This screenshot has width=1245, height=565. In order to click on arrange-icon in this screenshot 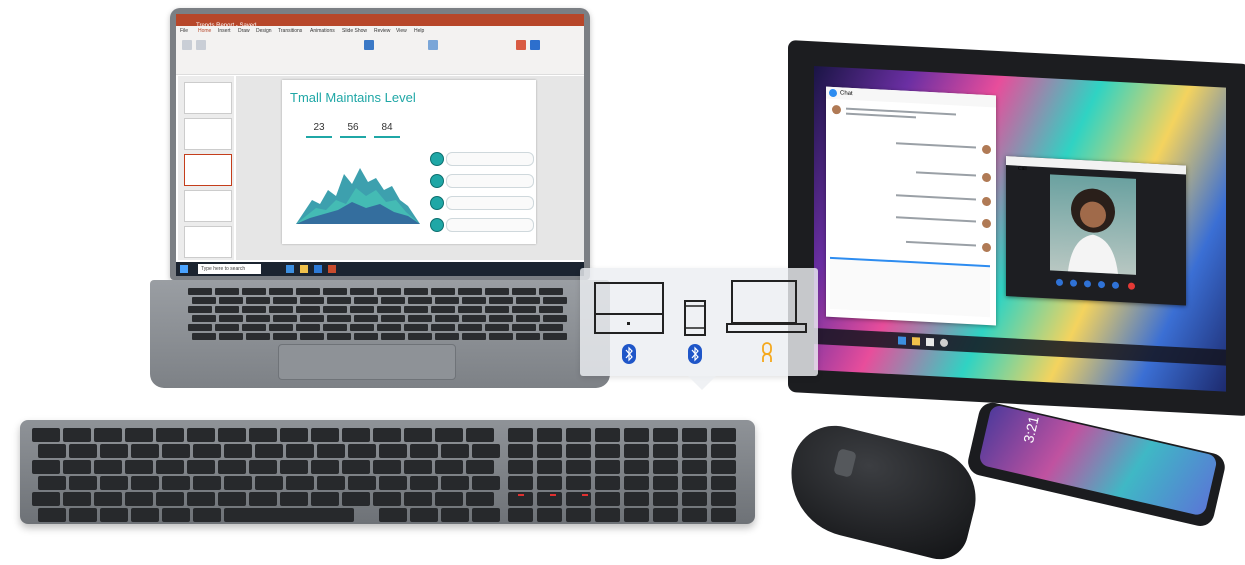, I will do `click(433, 45)`.